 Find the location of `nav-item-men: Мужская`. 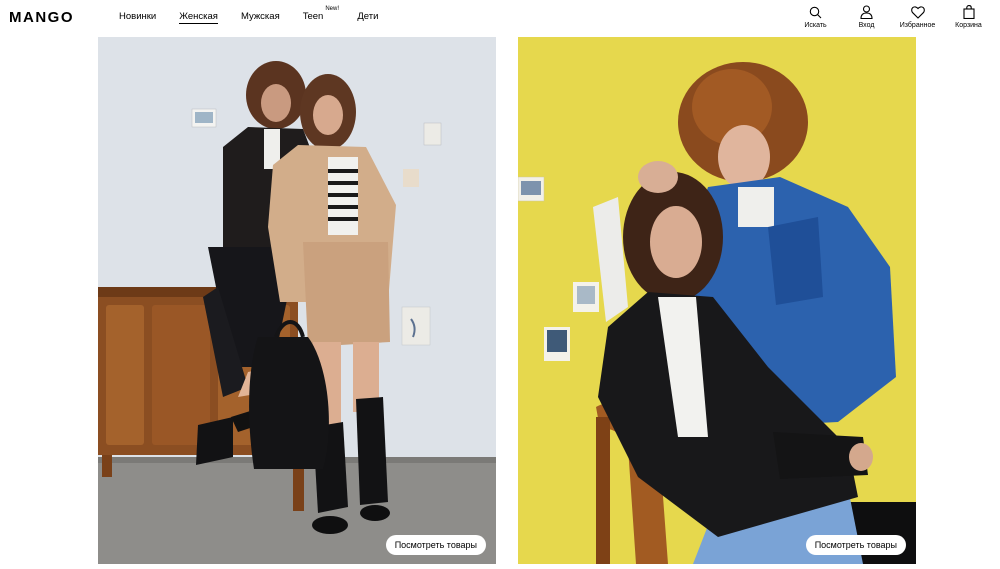

nav-item-men: Мужская is located at coordinates (260, 17).